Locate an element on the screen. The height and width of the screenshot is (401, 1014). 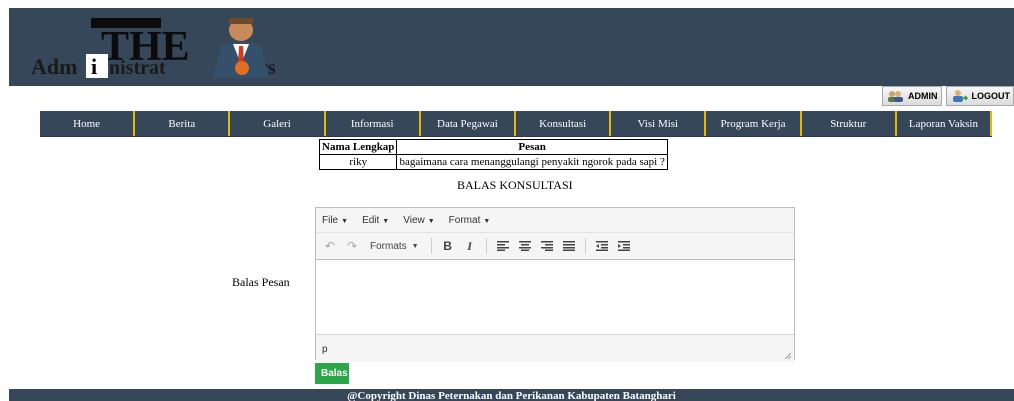
menu-format: Format ▼ is located at coordinates (470, 220).